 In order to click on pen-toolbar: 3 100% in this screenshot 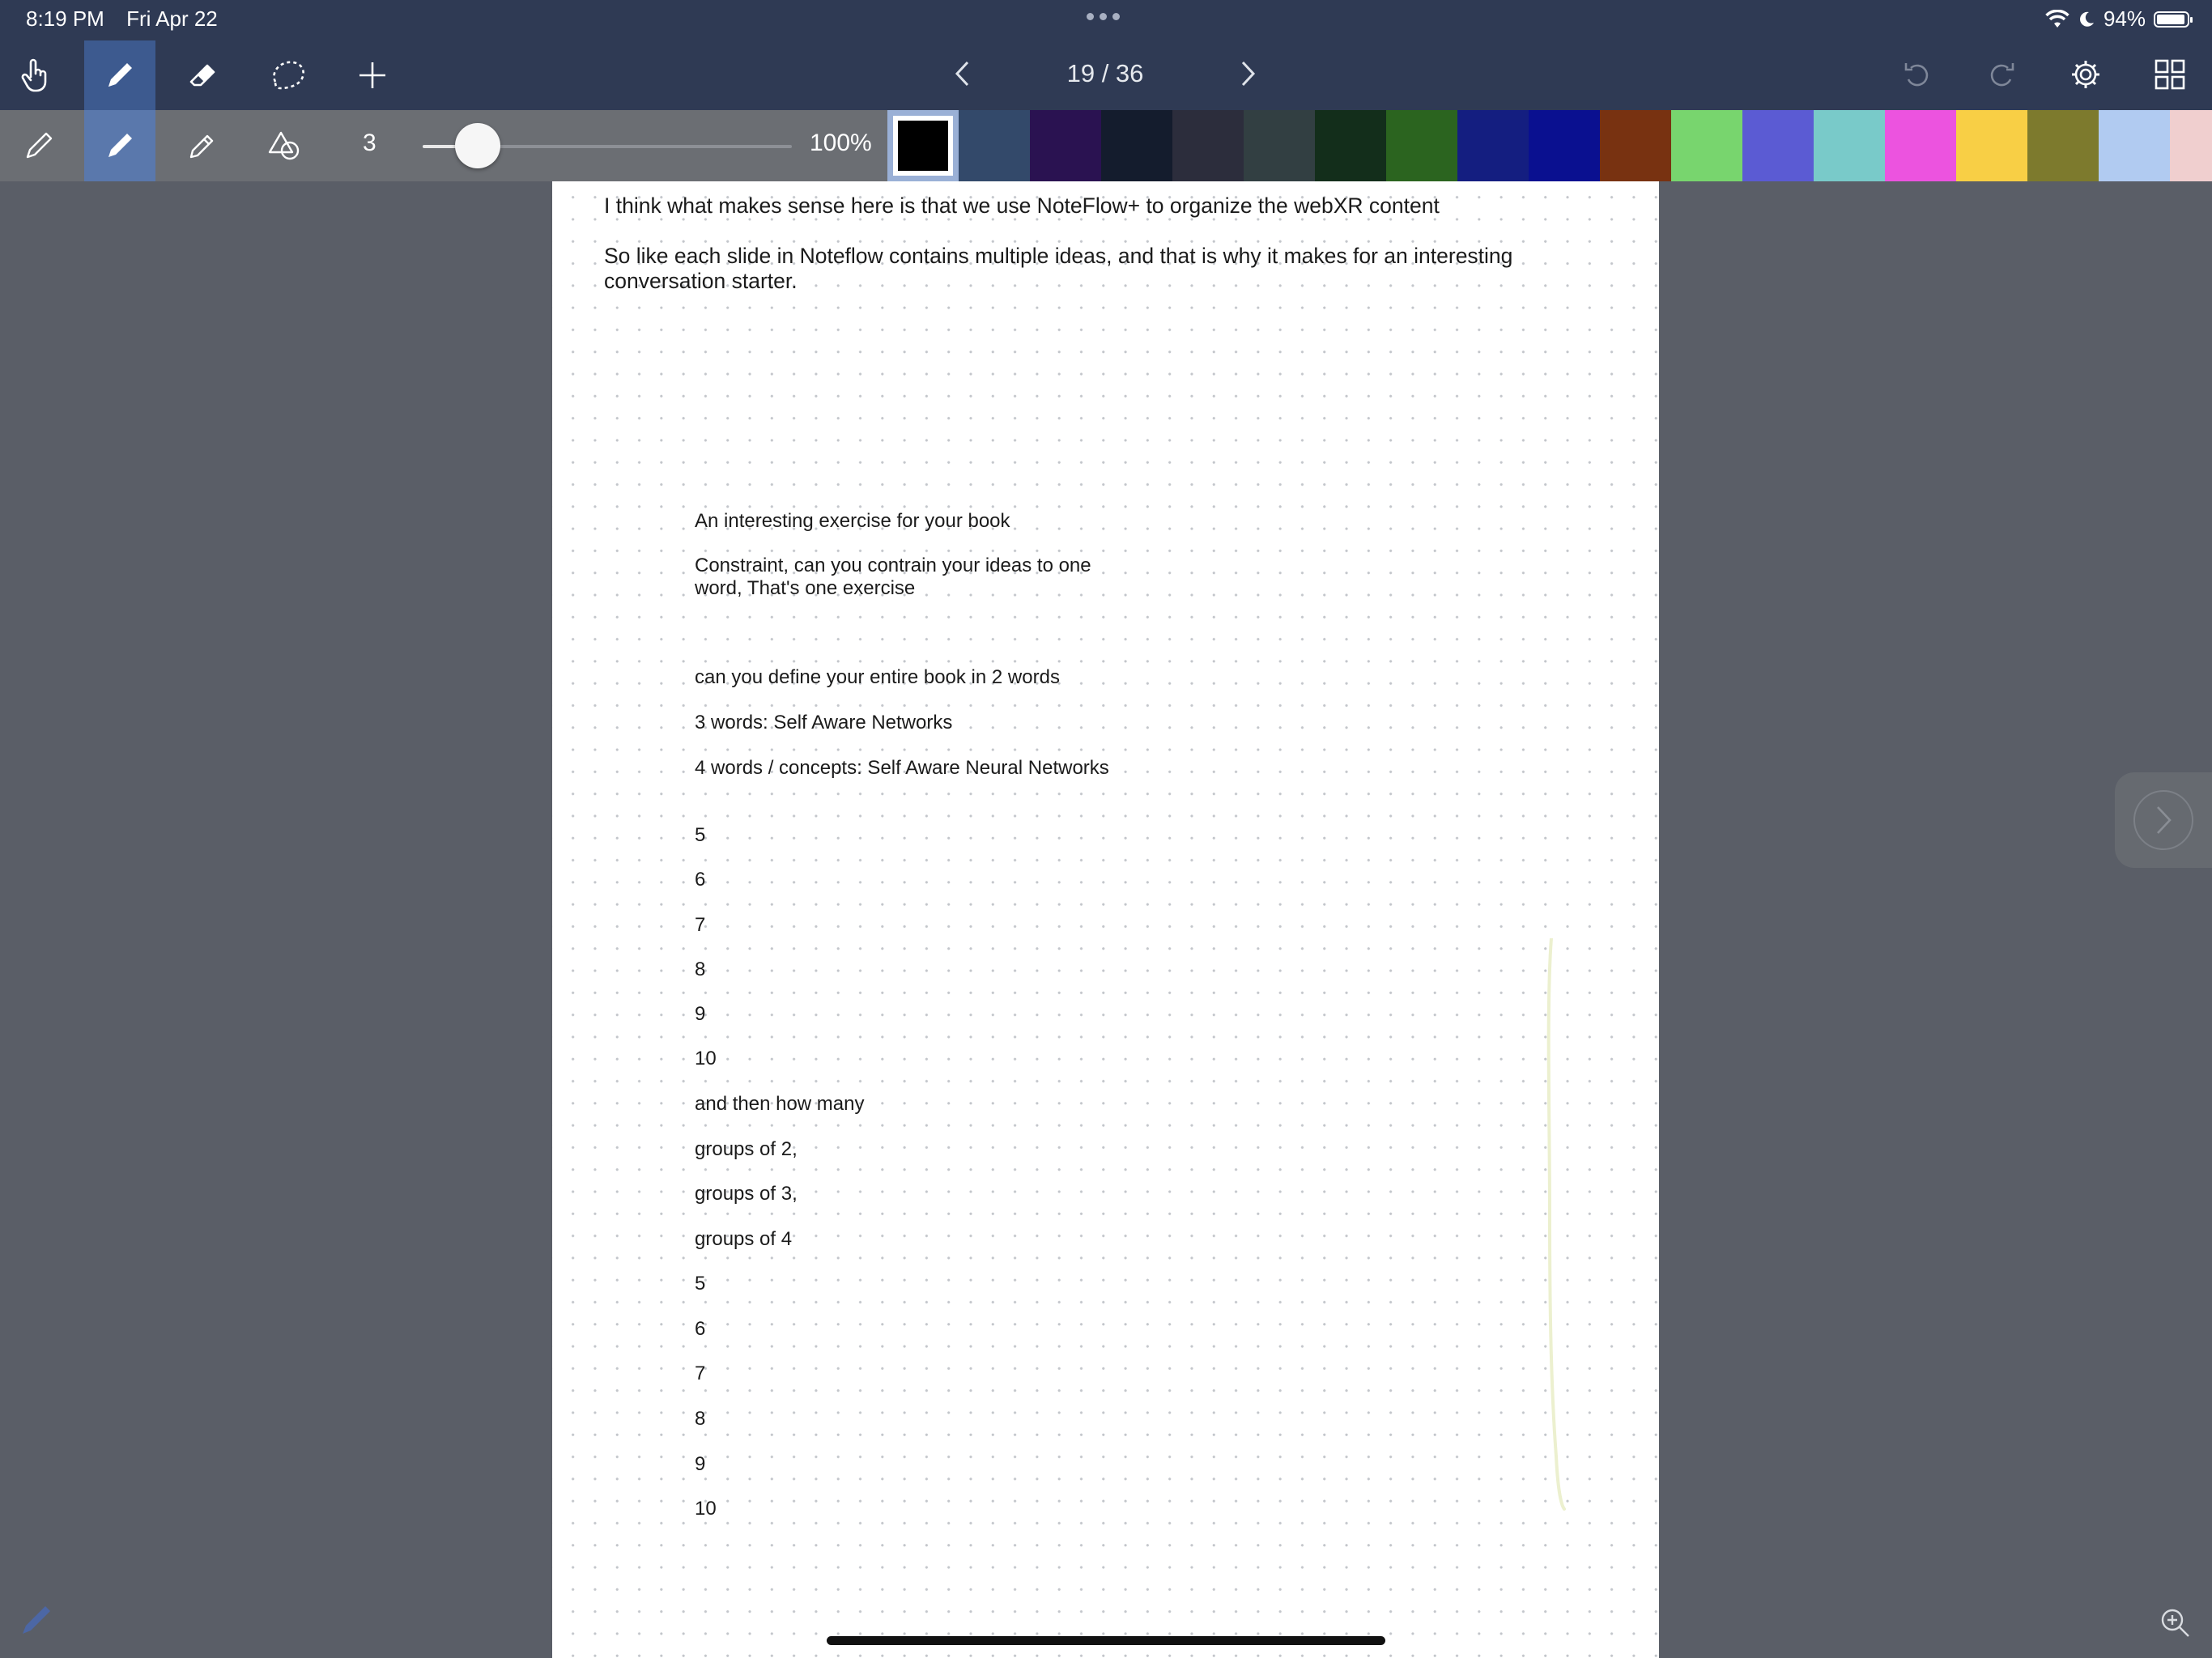, I will do `click(1106, 145)`.